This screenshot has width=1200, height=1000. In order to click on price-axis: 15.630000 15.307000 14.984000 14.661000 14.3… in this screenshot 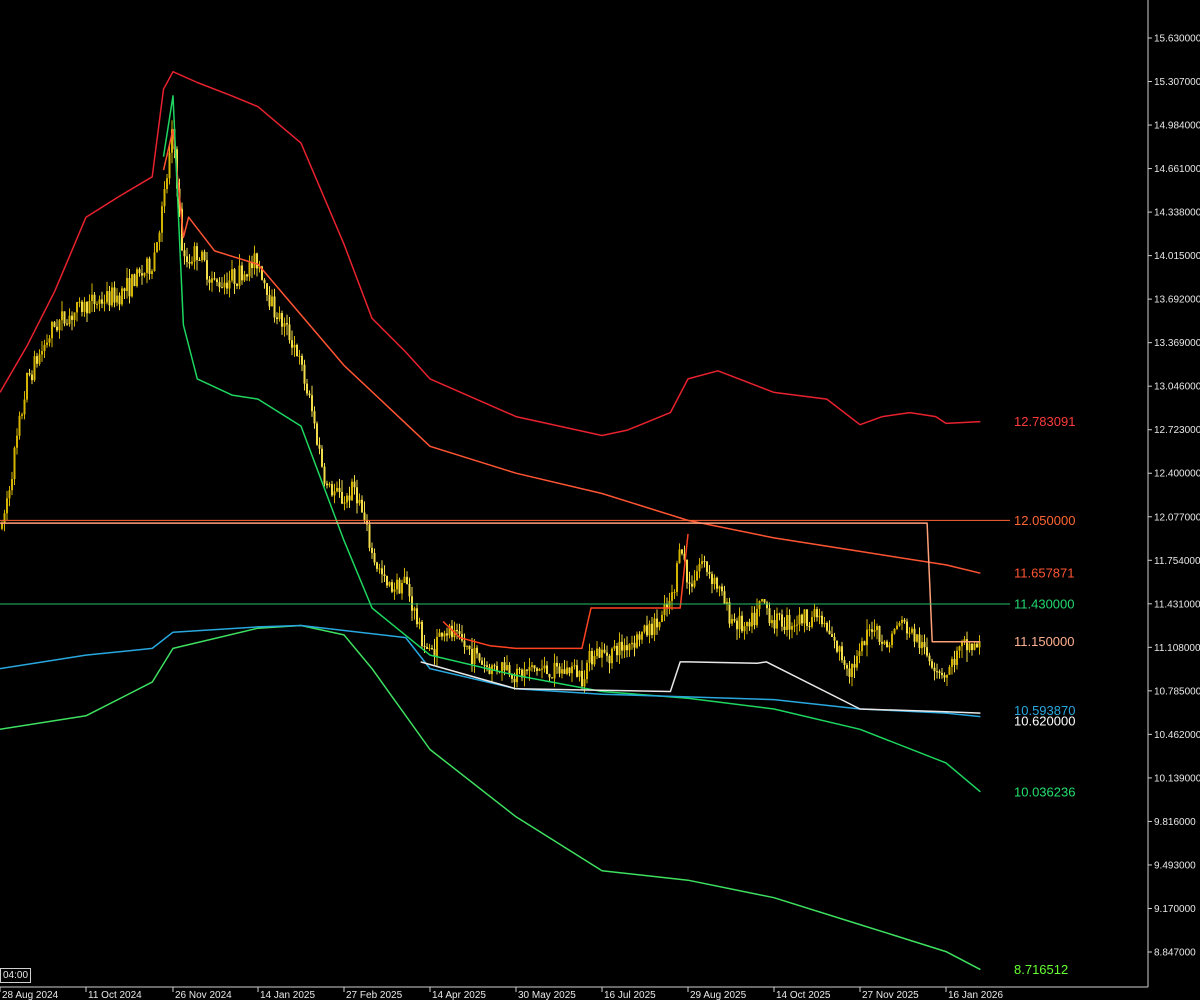, I will do `click(1174, 496)`.